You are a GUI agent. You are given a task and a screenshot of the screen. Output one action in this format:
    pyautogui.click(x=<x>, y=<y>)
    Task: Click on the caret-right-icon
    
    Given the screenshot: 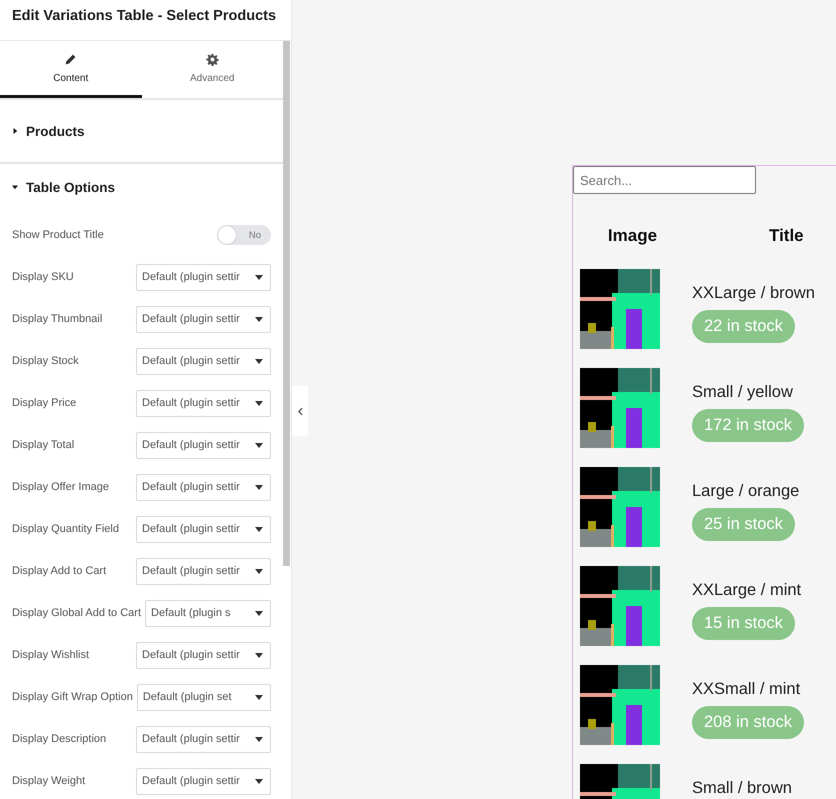 What is the action you would take?
    pyautogui.click(x=15, y=131)
    